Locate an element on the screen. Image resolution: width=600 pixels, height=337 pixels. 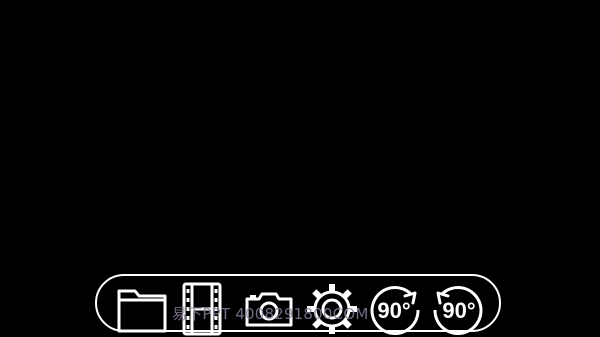
folder-button is located at coordinates (143, 309).